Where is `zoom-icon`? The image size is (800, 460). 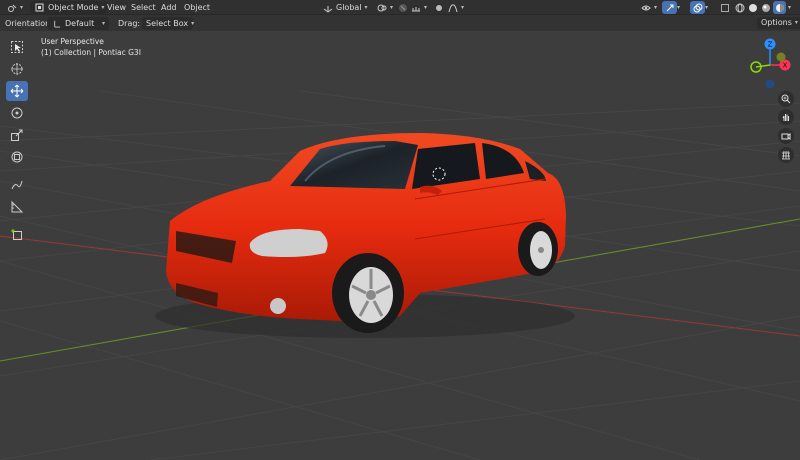 zoom-icon is located at coordinates (786, 99).